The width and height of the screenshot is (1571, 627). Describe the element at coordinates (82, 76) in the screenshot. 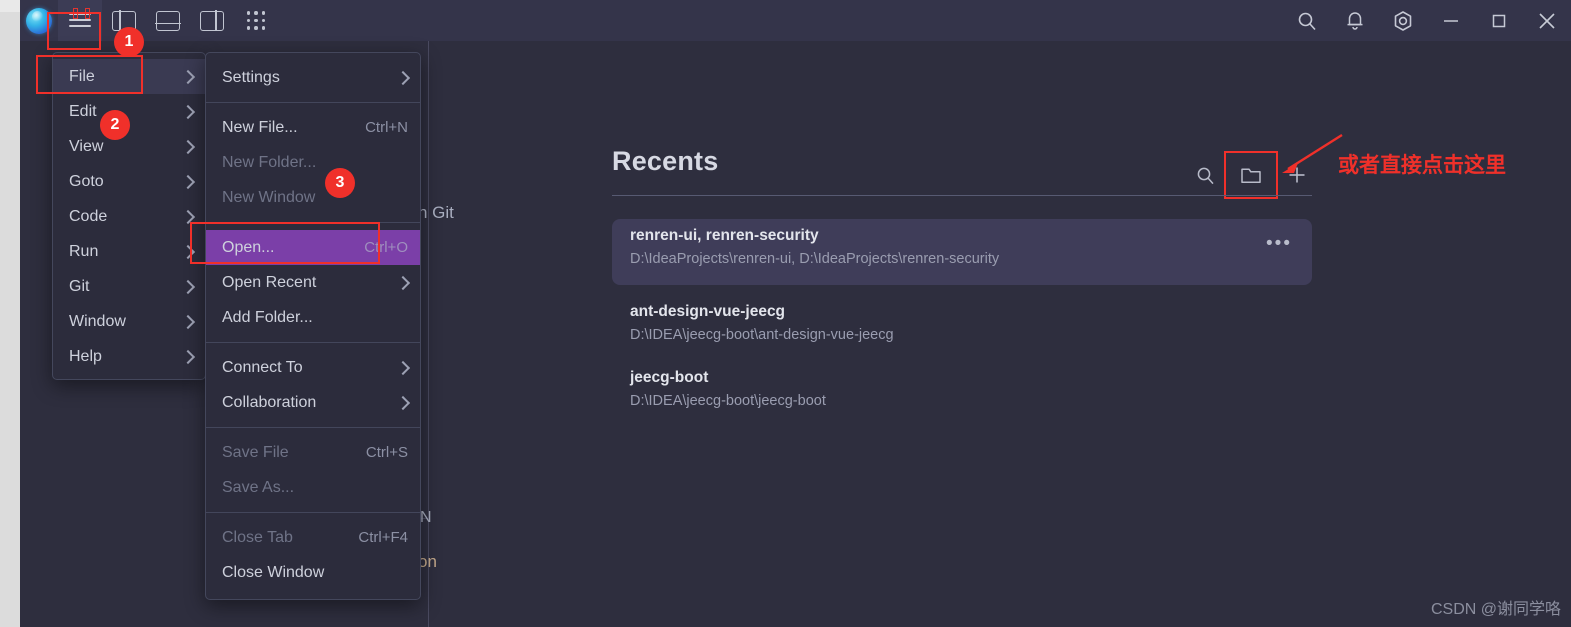

I see `menu-item-label: File` at that location.